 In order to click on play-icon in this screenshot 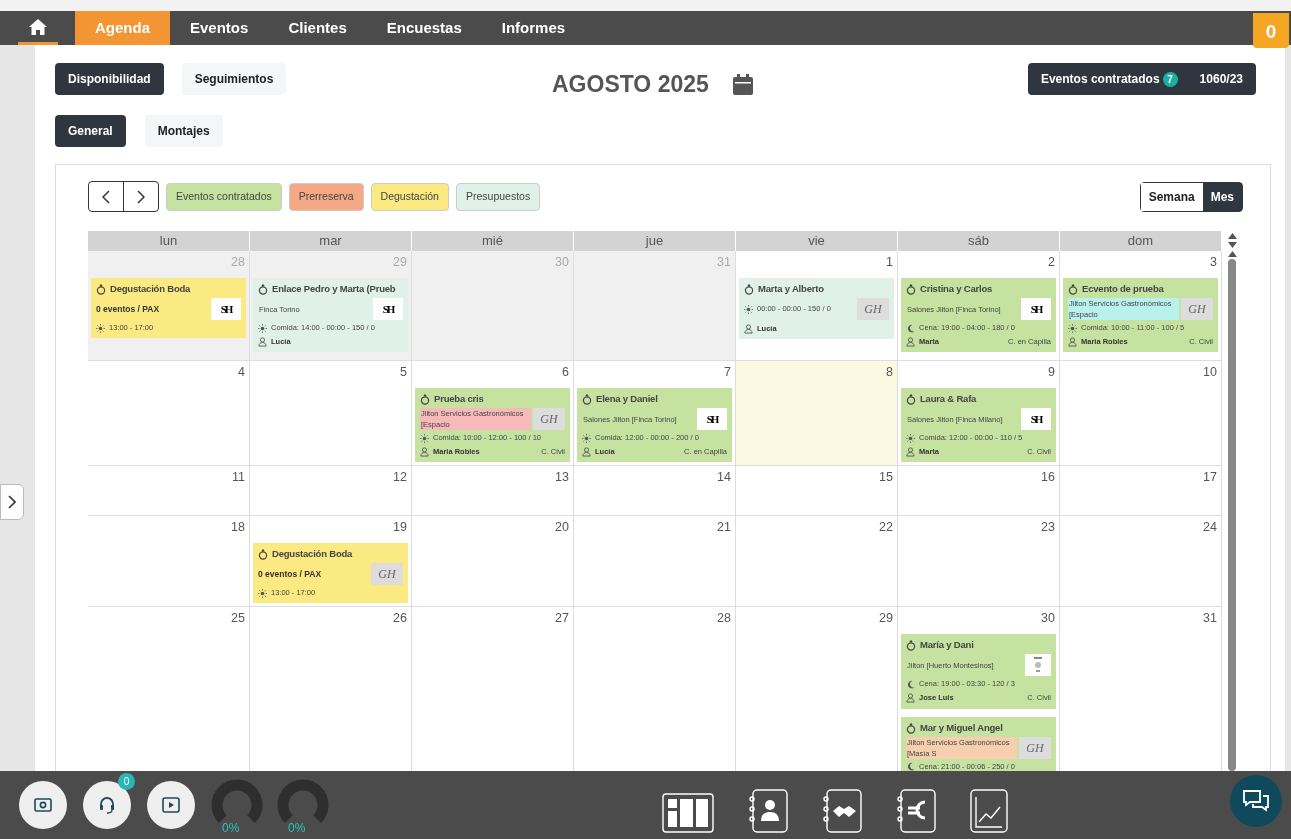, I will do `click(171, 805)`.